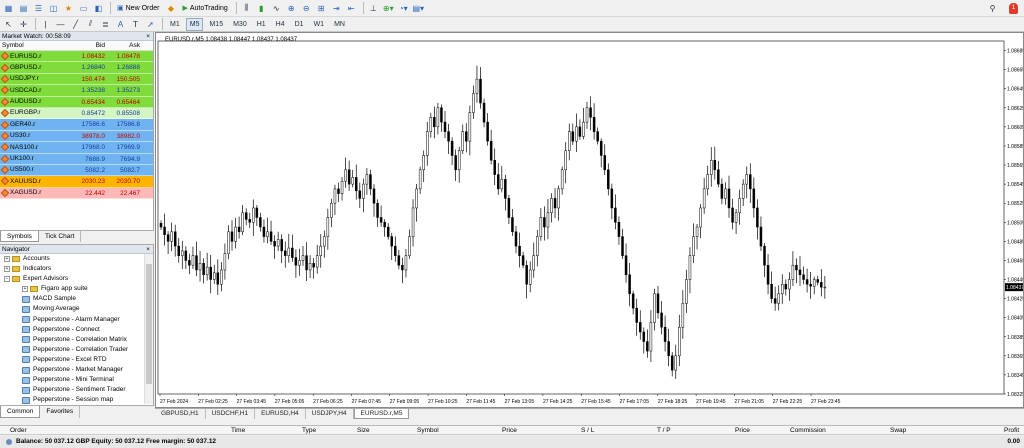 This screenshot has height=448, width=1024. What do you see at coordinates (170, 8) in the screenshot?
I see `metaeditor-icon: ◆` at bounding box center [170, 8].